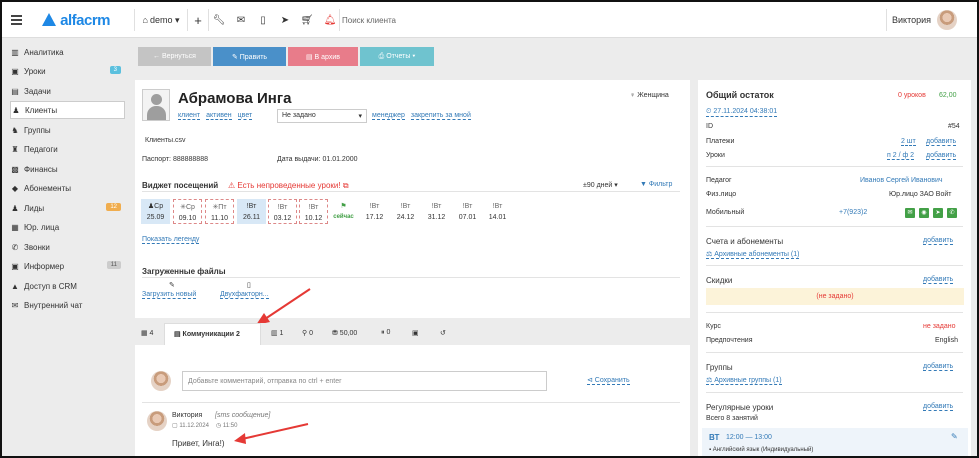 This screenshot has height=458, width=979. What do you see at coordinates (745, 241) in the screenshot?
I see `accounts-title: Счета и абонементы` at bounding box center [745, 241].